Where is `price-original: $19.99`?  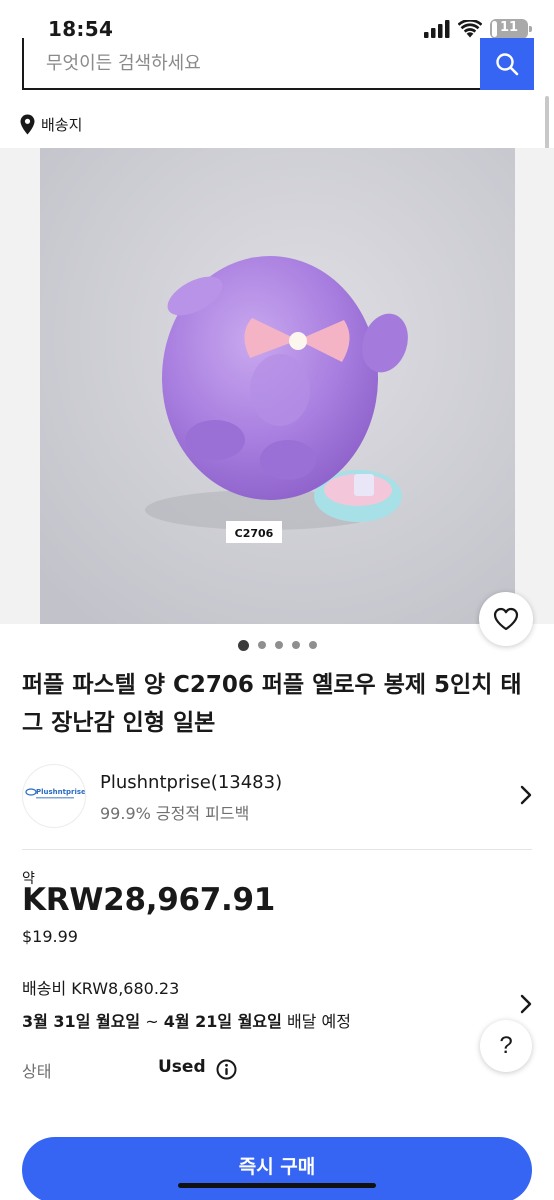 price-original: $19.99 is located at coordinates (50, 936).